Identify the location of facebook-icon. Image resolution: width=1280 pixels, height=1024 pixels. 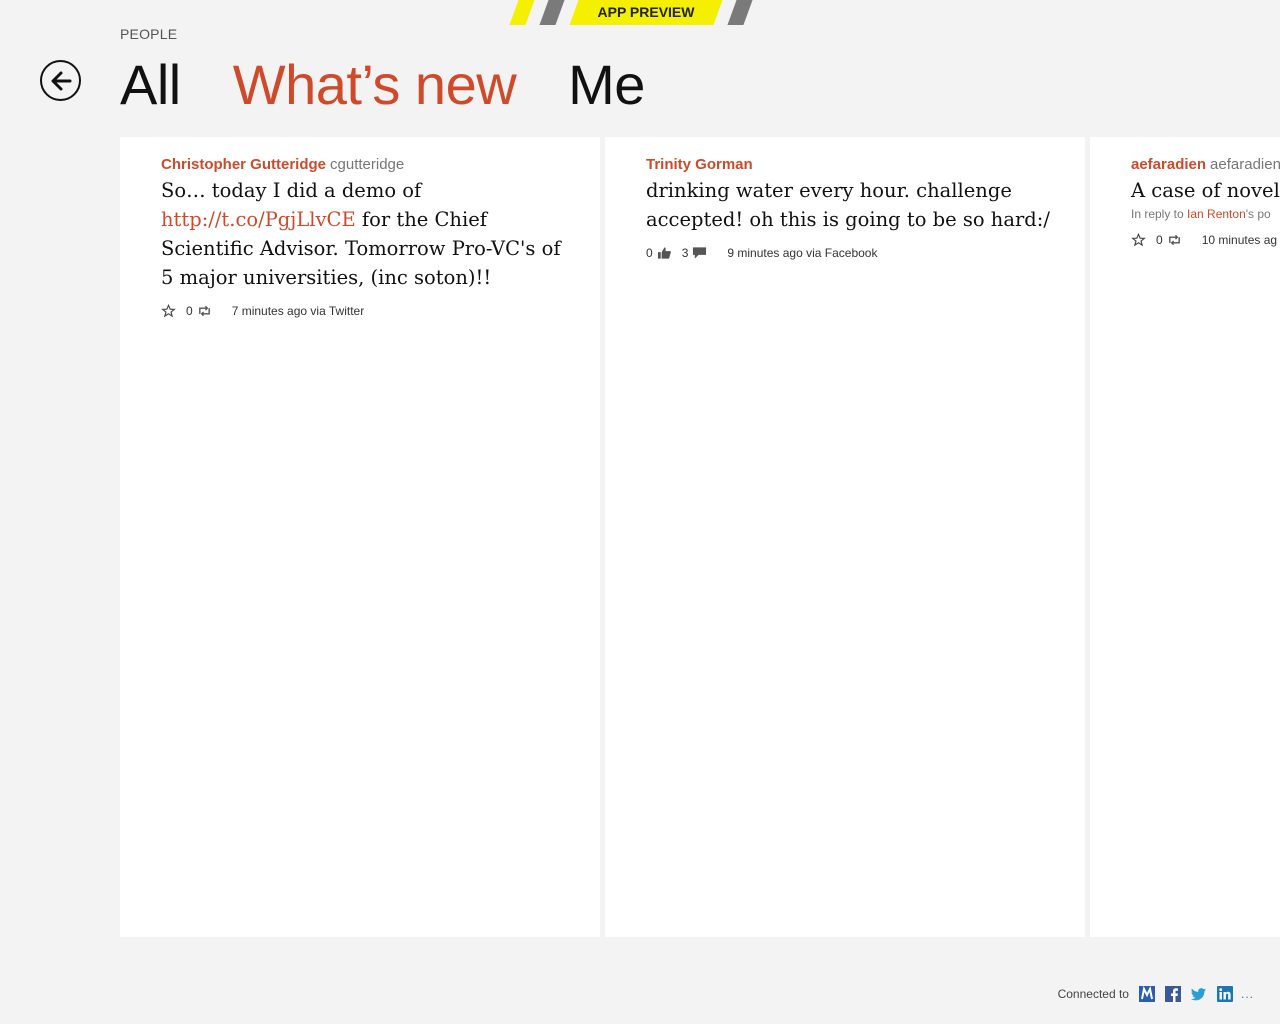
(1172, 994).